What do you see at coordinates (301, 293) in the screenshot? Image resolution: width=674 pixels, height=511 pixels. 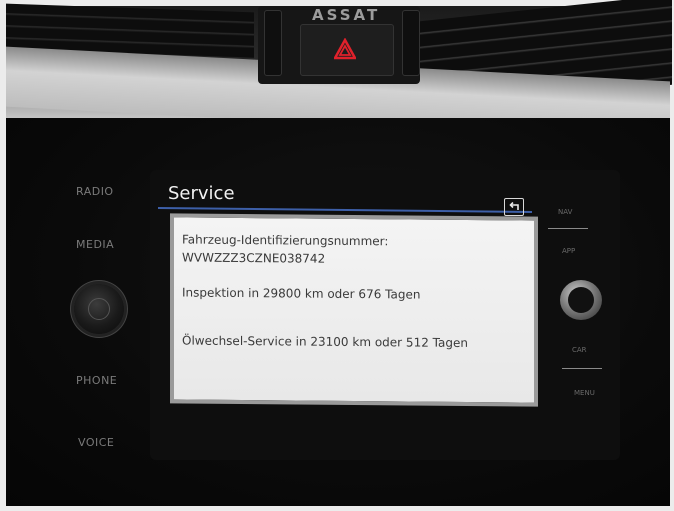 I see `inspection-status: Inspektion in 29800 km oder 676 Tagen` at bounding box center [301, 293].